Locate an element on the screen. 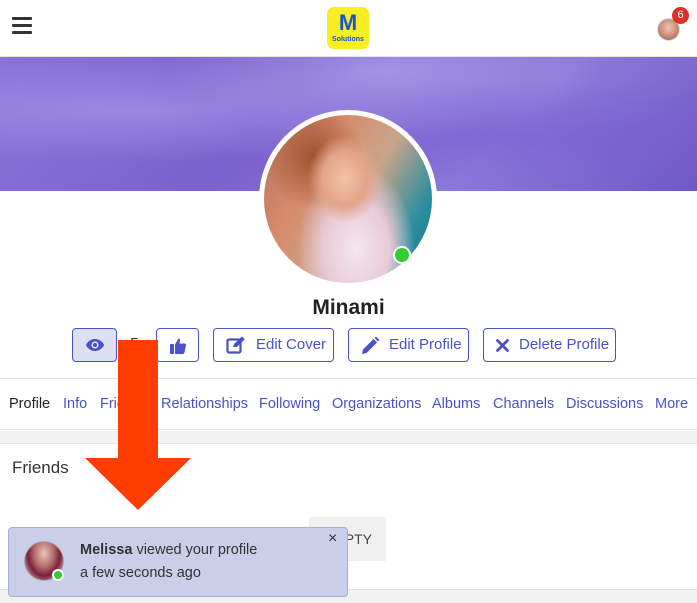  edit-profile-label: Edit Profile is located at coordinates (425, 344).